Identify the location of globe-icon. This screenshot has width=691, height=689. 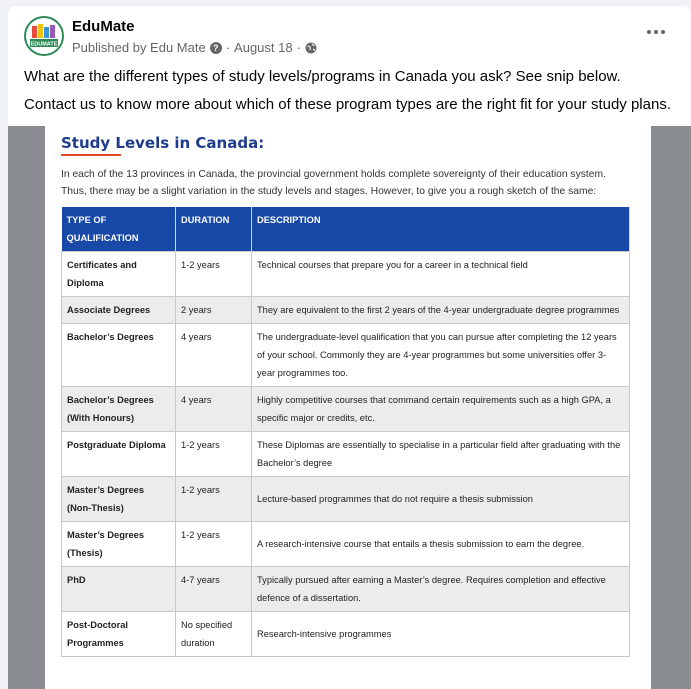
(311, 48).